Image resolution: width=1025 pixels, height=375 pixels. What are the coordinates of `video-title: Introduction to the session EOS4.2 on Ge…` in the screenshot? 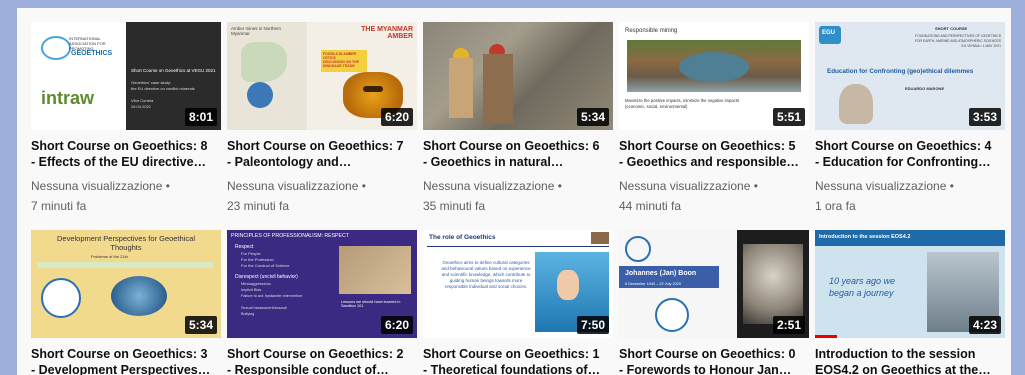 It's located at (910, 360).